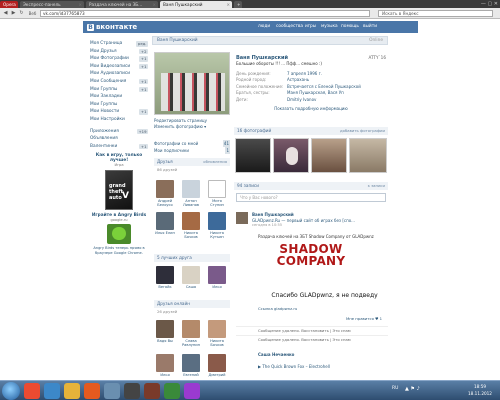 The width and height of the screenshot is (500, 400). What do you see at coordinates (480, 390) in the screenshot?
I see `clock: 18:59 18.11.2012` at bounding box center [480, 390].